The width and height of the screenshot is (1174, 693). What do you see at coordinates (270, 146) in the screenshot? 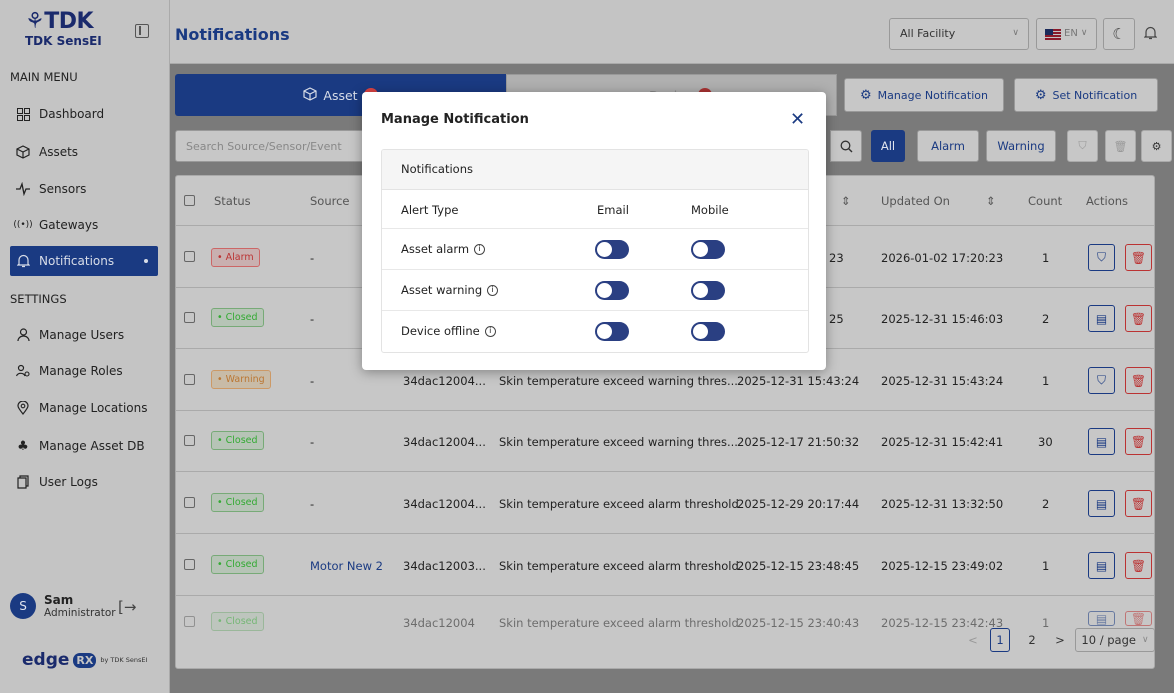
I see `search-input: Search Source/Sensor/Event` at bounding box center [270, 146].